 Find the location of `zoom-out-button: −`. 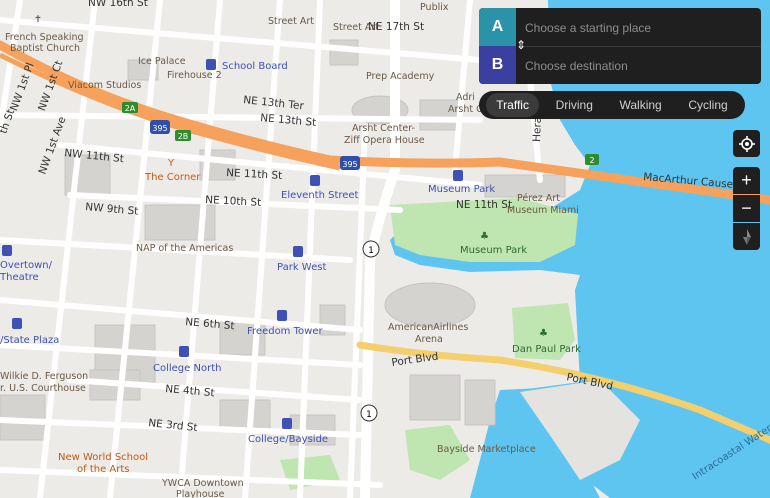

zoom-out-button: − is located at coordinates (746, 208).